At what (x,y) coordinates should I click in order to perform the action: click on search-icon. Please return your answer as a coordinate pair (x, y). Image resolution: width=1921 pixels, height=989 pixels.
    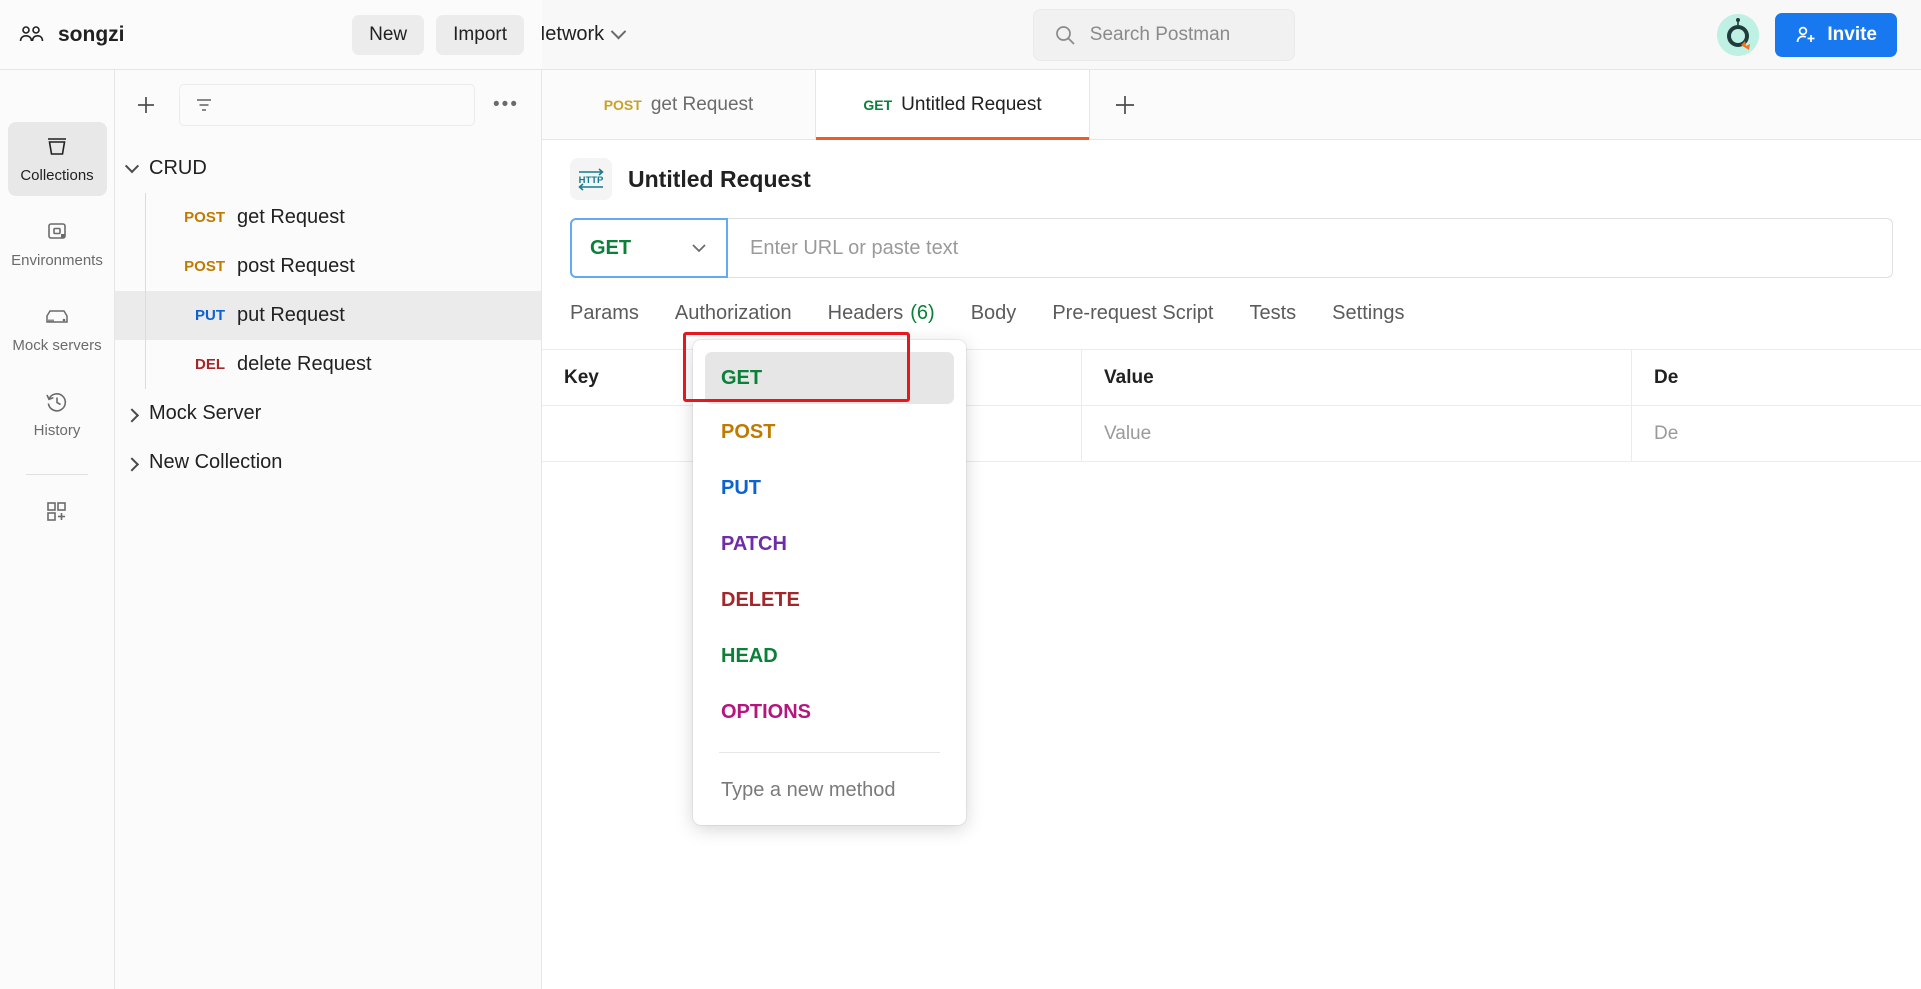
    Looking at the image, I should click on (1065, 35).